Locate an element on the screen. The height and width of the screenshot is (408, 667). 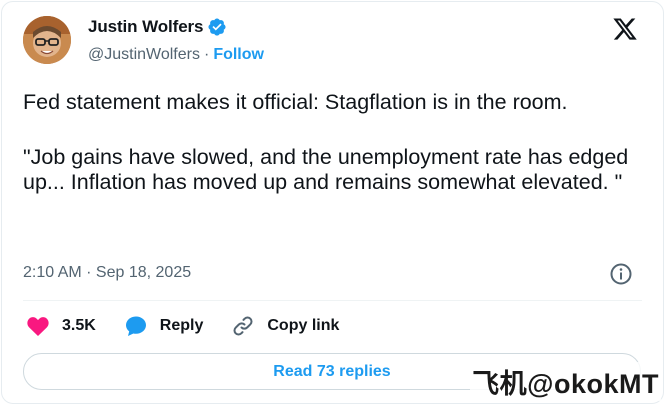
heart-icon is located at coordinates (38, 326).